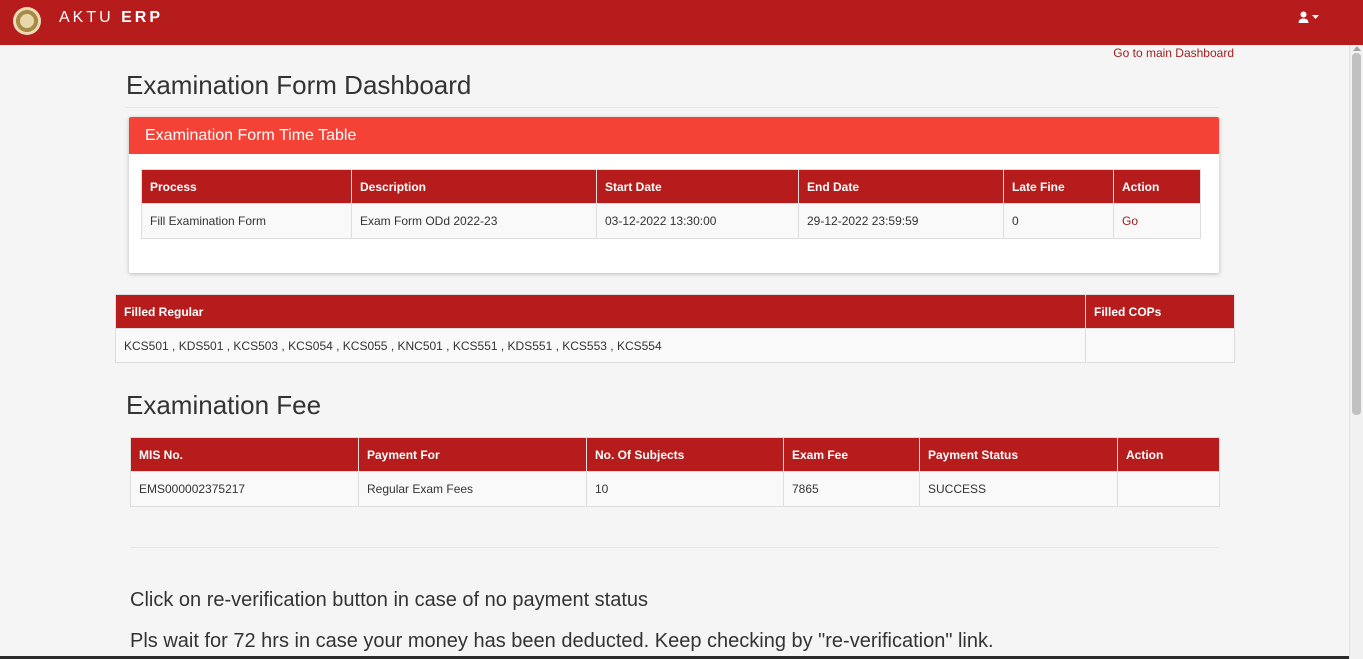 This screenshot has height=659, width=1363. Describe the element at coordinates (472, 454) in the screenshot. I see `col-payment-for: Payment For` at that location.